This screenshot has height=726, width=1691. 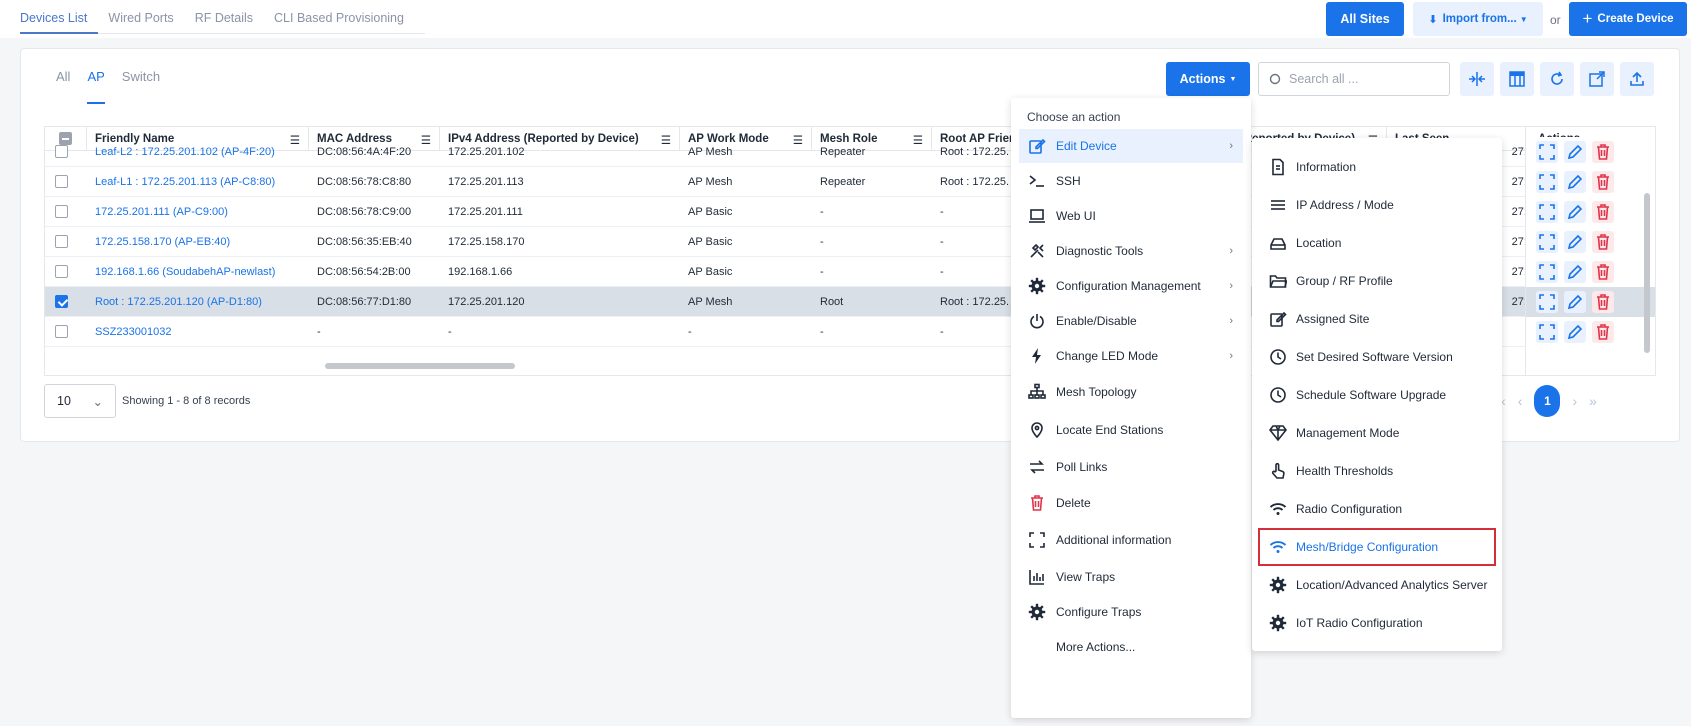 I want to click on menu-item-configuration-management: Configuration Management ›, so click(x=1131, y=286).